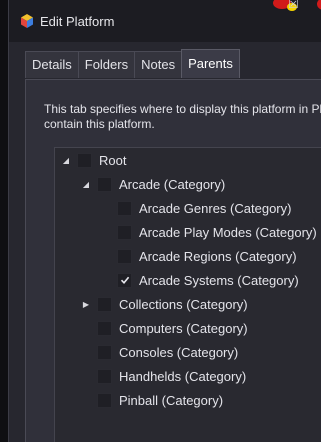  Describe the element at coordinates (104, 184) in the screenshot. I see `checkbox-arcade` at that location.